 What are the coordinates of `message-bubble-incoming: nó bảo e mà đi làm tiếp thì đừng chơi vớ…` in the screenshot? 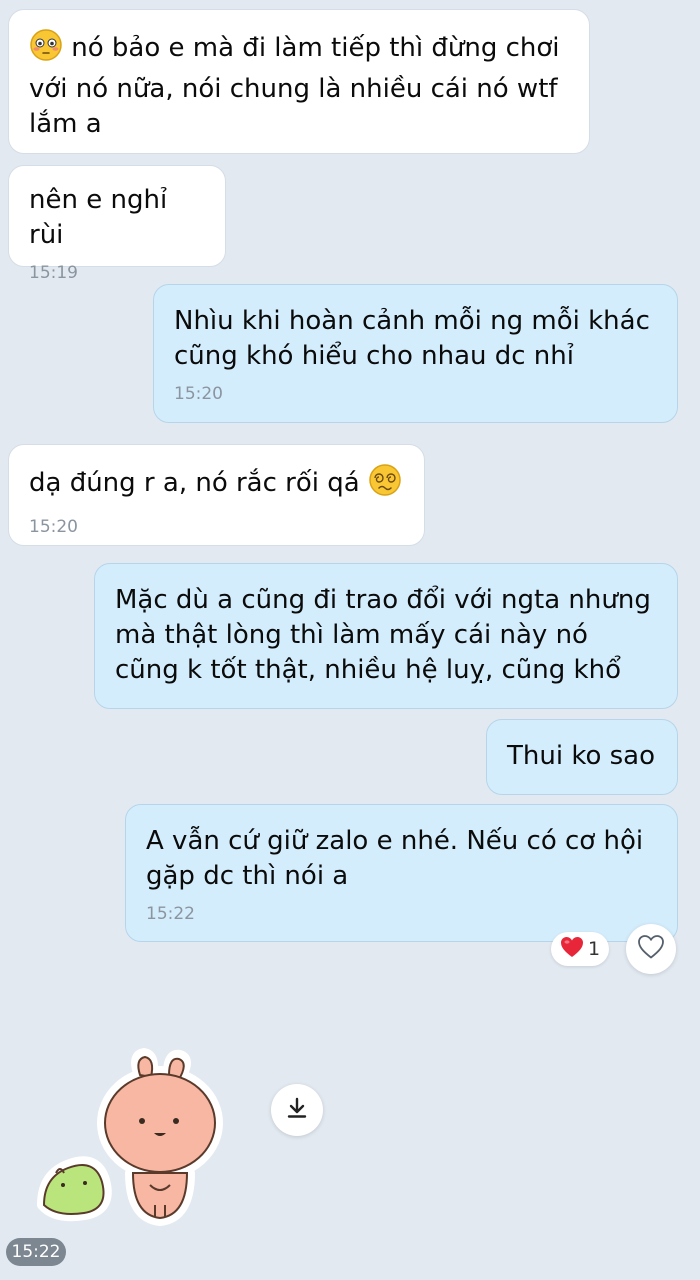 It's located at (299, 81).